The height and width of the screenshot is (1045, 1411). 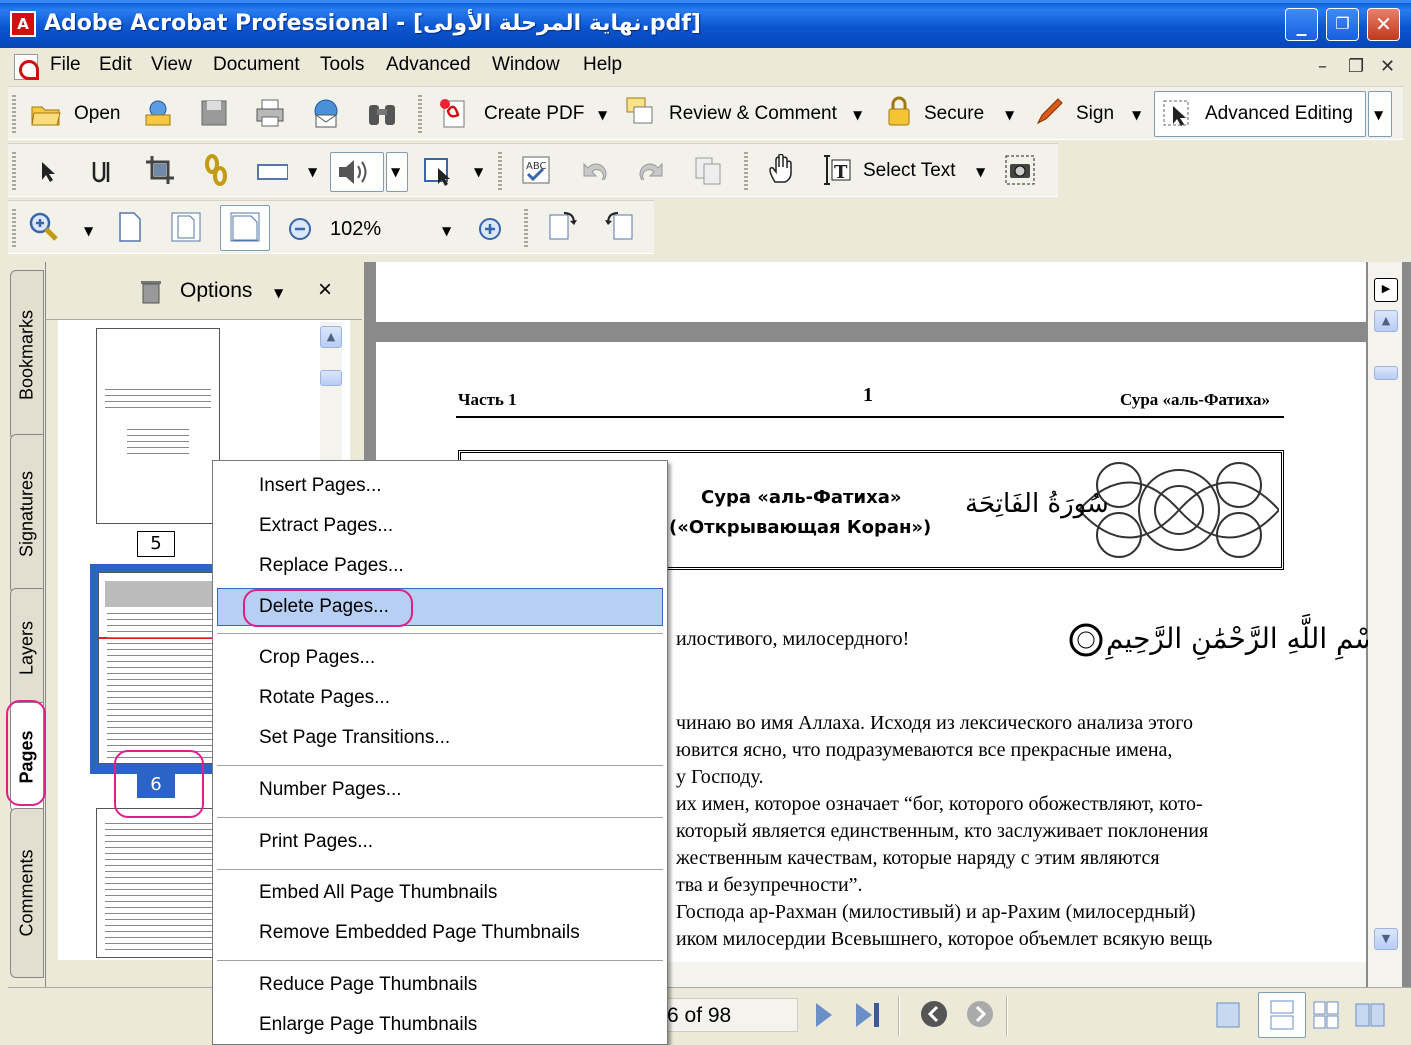 What do you see at coordinates (428, 65) in the screenshot?
I see `menu-advanced: Advanced` at bounding box center [428, 65].